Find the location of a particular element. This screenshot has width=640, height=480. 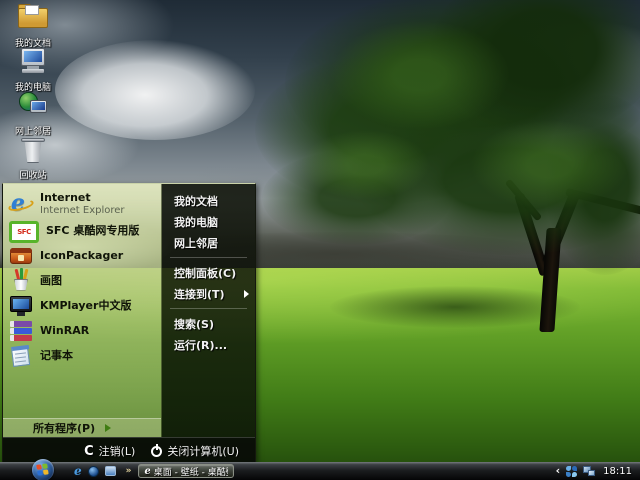

menu-item-notepad: 记事本 is located at coordinates (82, 355).